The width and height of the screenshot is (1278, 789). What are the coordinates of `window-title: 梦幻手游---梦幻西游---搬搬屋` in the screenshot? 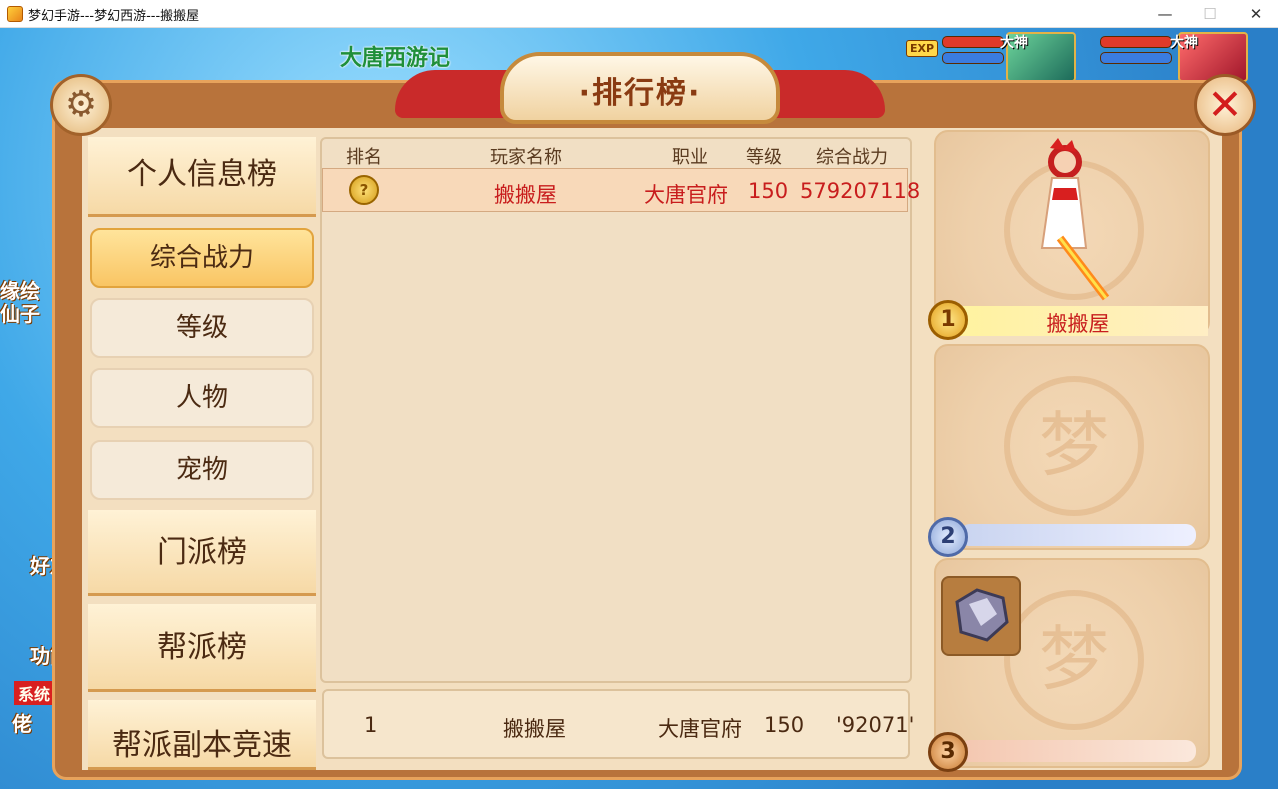 It's located at (114, 16).